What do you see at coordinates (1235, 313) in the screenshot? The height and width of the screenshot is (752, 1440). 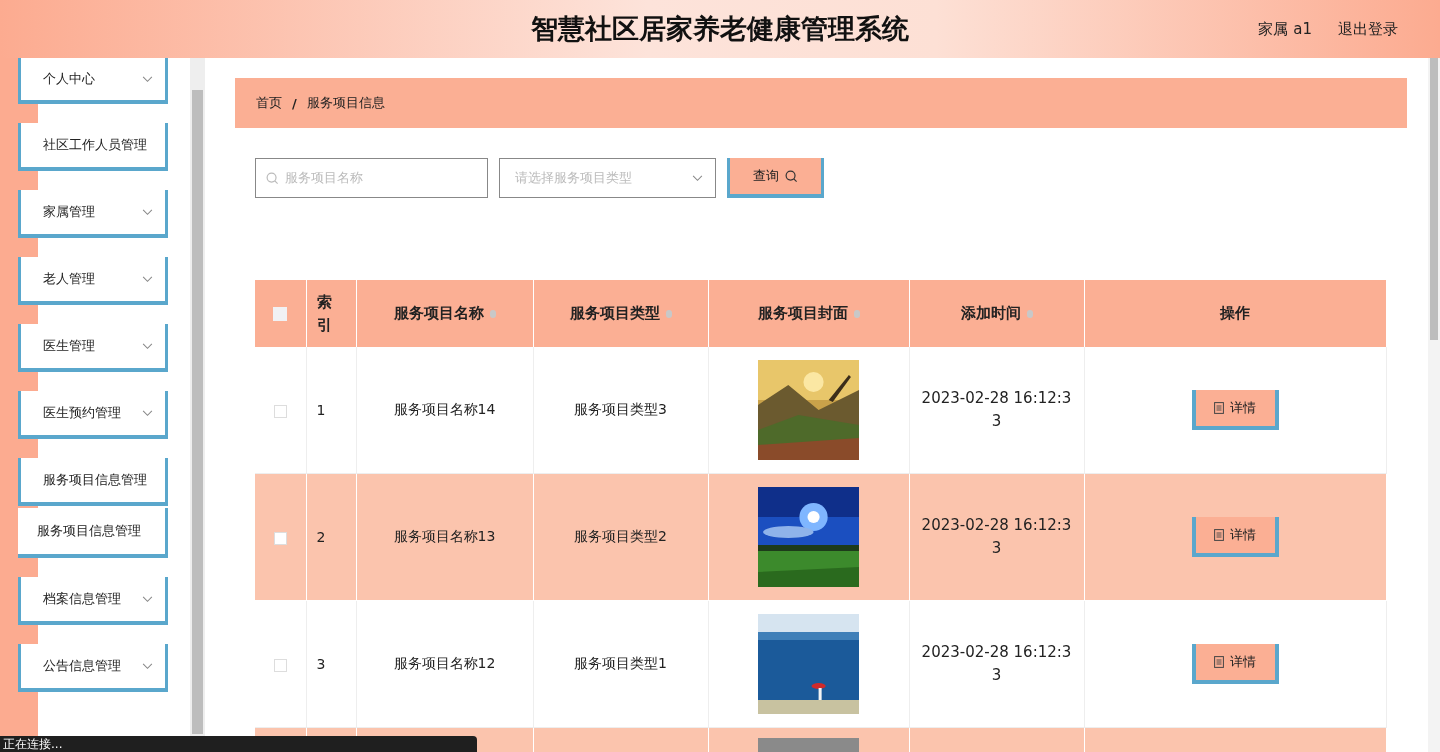 I see `column-header: 操作` at bounding box center [1235, 313].